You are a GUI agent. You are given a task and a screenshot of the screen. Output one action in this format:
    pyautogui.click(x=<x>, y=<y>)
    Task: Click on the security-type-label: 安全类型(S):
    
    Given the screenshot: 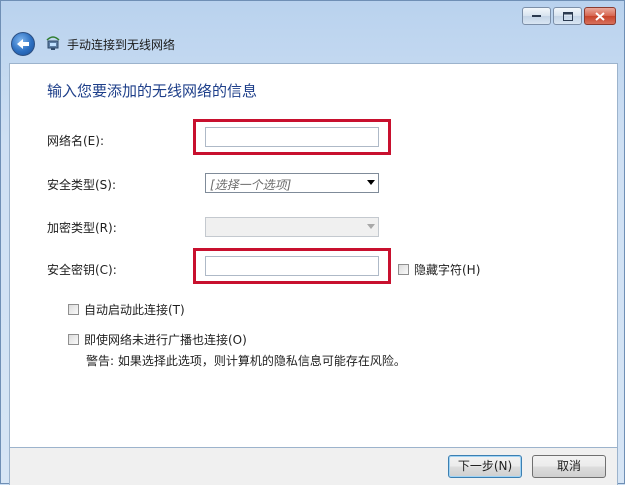 What is the action you would take?
    pyautogui.click(x=82, y=185)
    